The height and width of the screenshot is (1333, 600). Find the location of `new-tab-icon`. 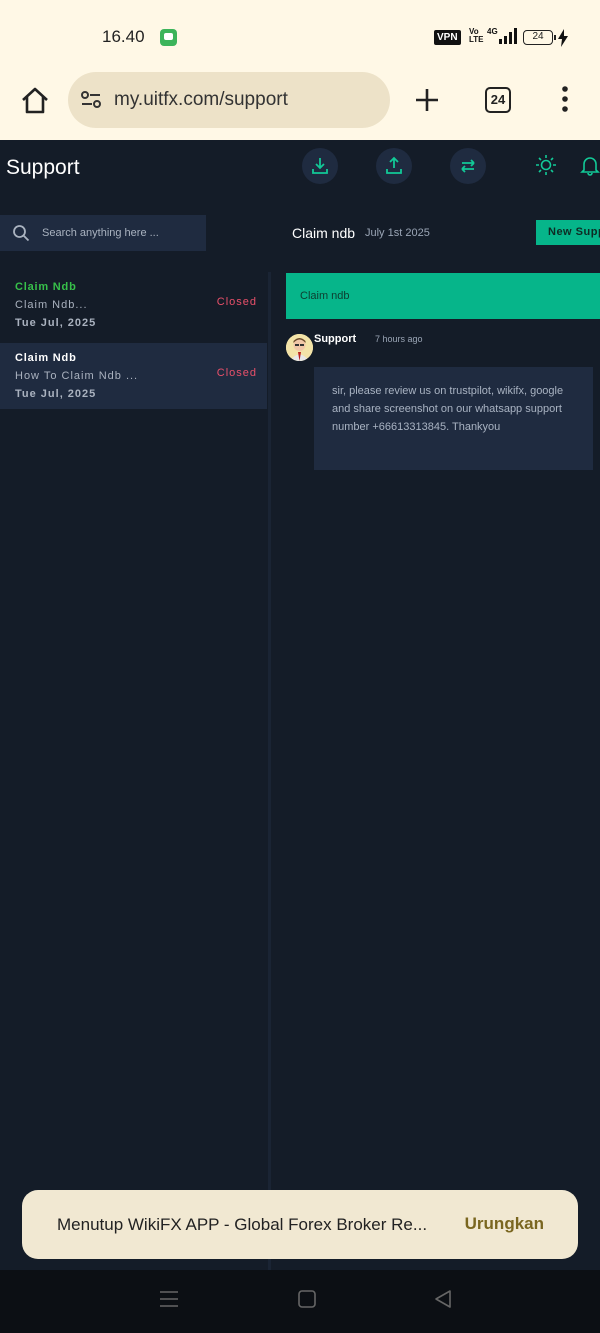

new-tab-icon is located at coordinates (427, 100).